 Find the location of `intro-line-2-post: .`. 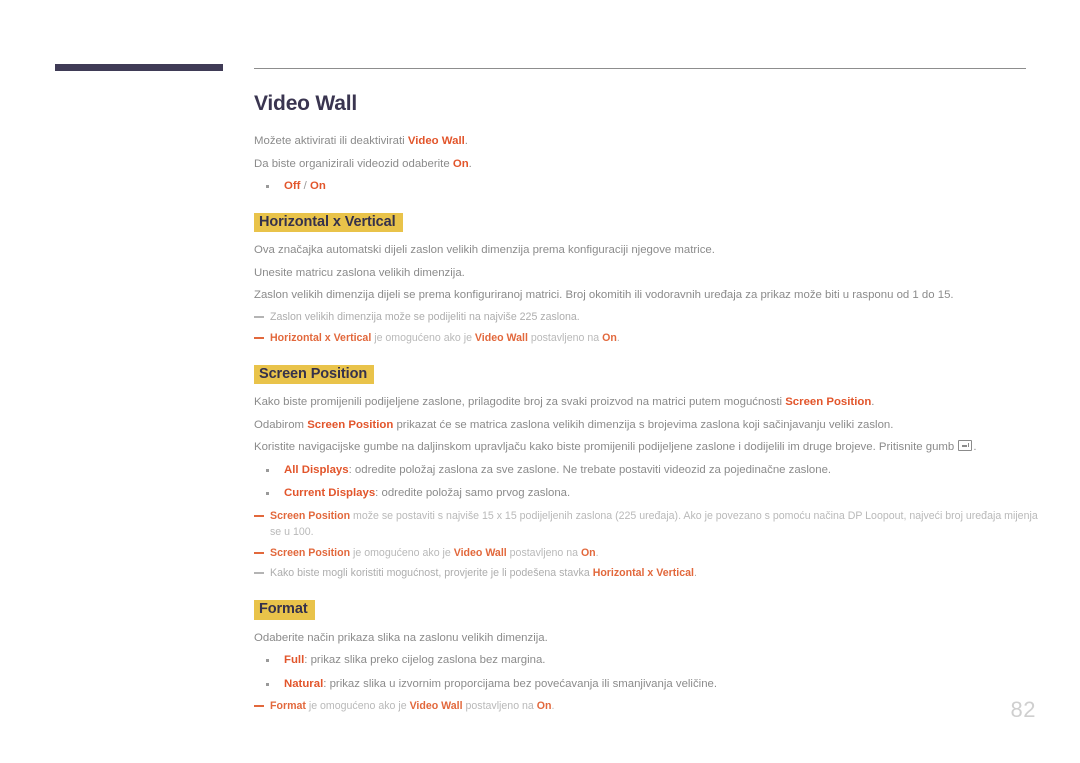

intro-line-2-post: . is located at coordinates (470, 163).